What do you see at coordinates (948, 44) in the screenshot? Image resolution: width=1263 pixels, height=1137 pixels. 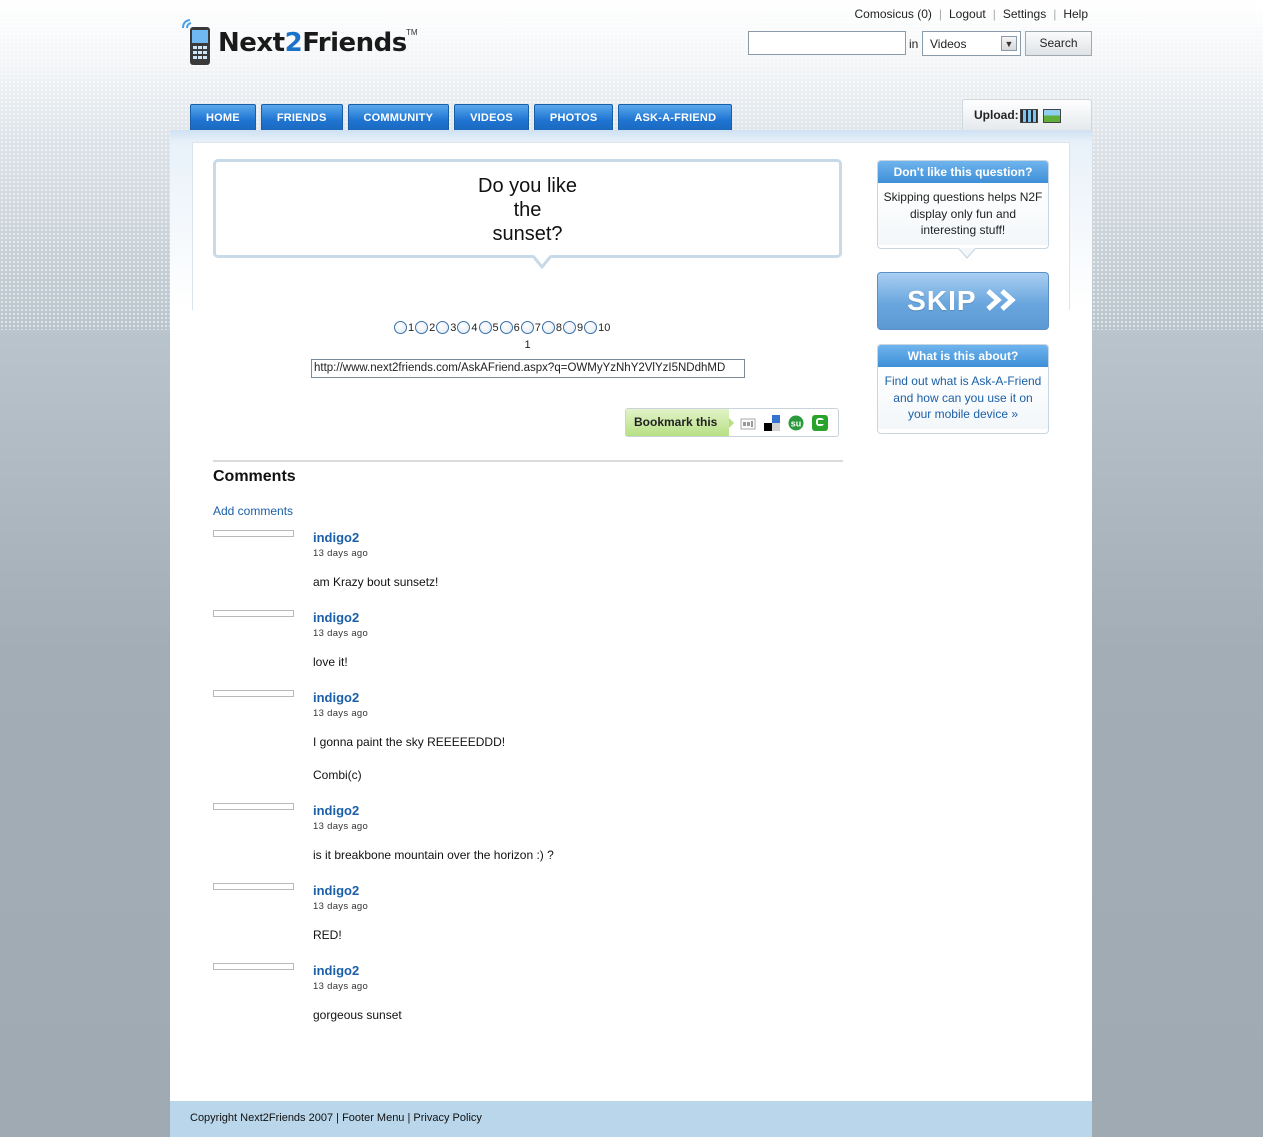 I see `search-scope-value: Videos` at bounding box center [948, 44].